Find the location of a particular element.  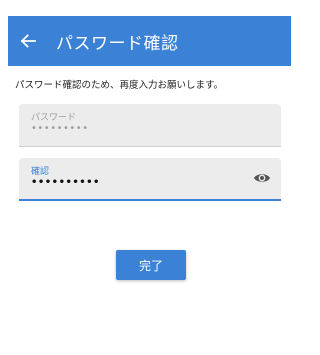

done-button: 完了 is located at coordinates (151, 265).